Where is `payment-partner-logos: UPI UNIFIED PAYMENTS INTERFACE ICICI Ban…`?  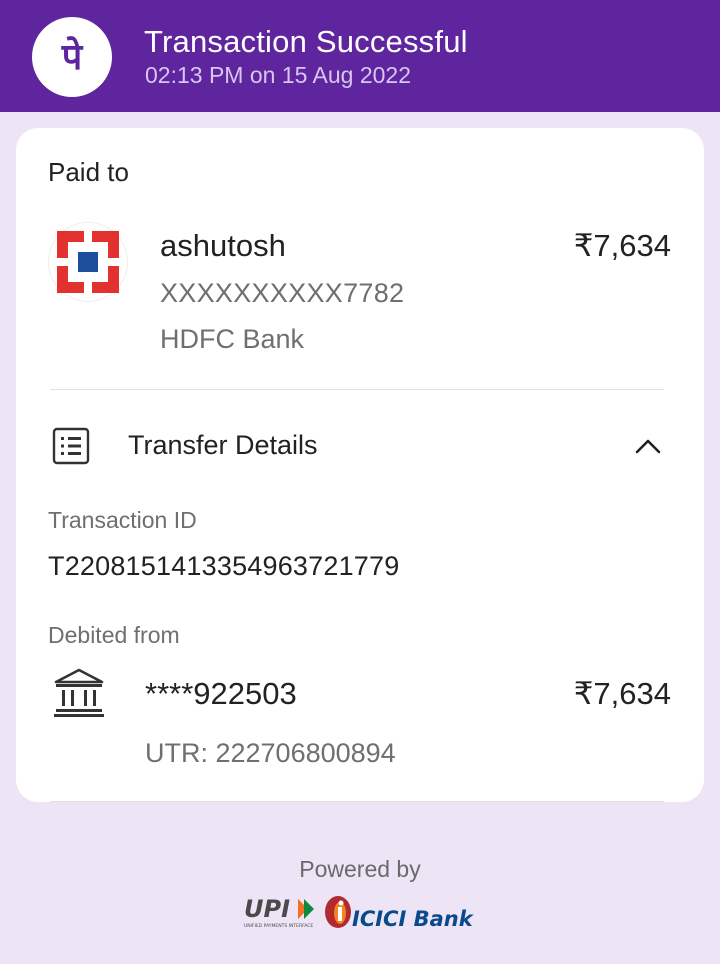
payment-partner-logos: UPI UNIFIED PAYMENTS INTERFACE ICICI Ban… is located at coordinates (359, 913).